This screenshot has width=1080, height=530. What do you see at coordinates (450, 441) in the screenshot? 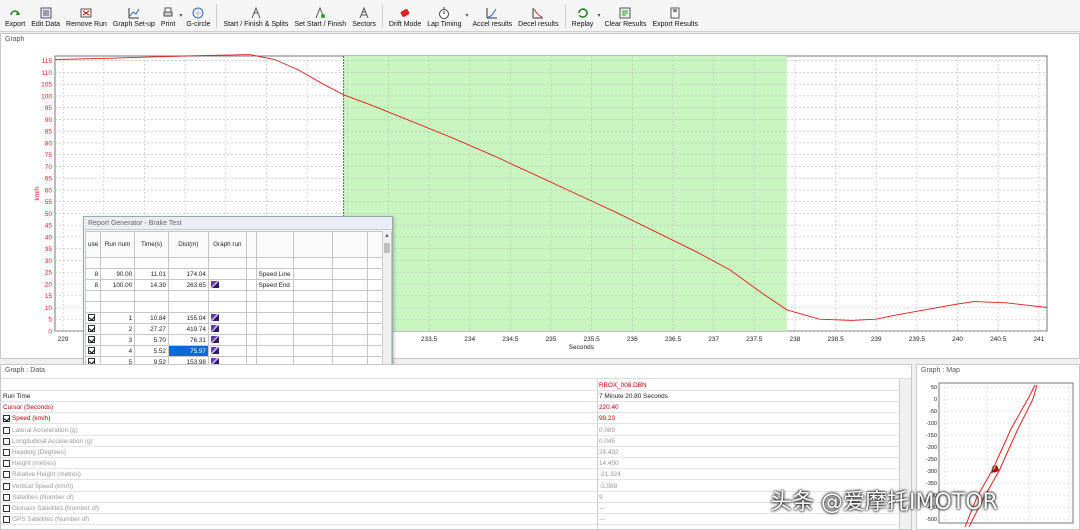
I see `data-row: Longitudinal Acceleration (g) 0.045` at bounding box center [450, 441].